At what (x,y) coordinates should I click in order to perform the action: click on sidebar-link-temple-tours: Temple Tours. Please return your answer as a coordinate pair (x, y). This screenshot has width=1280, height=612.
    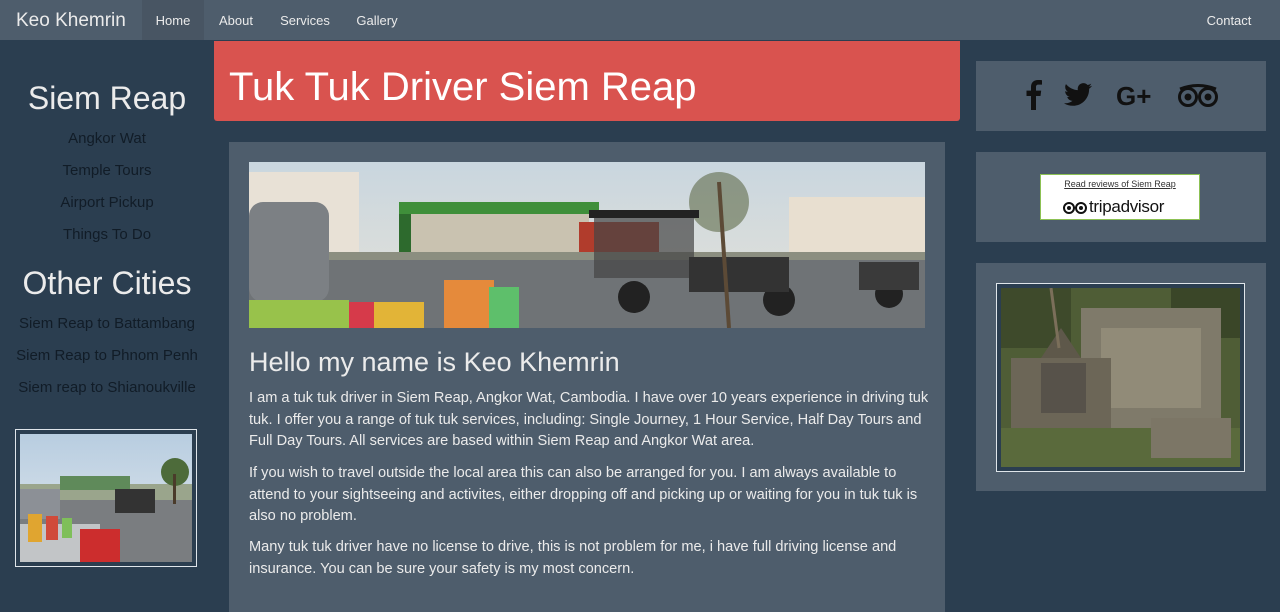
    Looking at the image, I should click on (107, 170).